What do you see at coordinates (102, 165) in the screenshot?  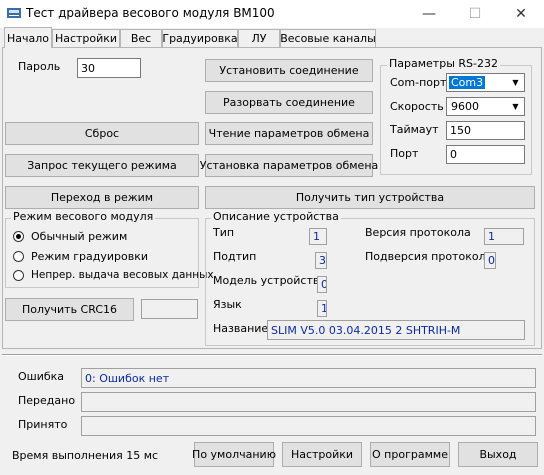 I see `query-mode-button: Запрос текущего режима` at bounding box center [102, 165].